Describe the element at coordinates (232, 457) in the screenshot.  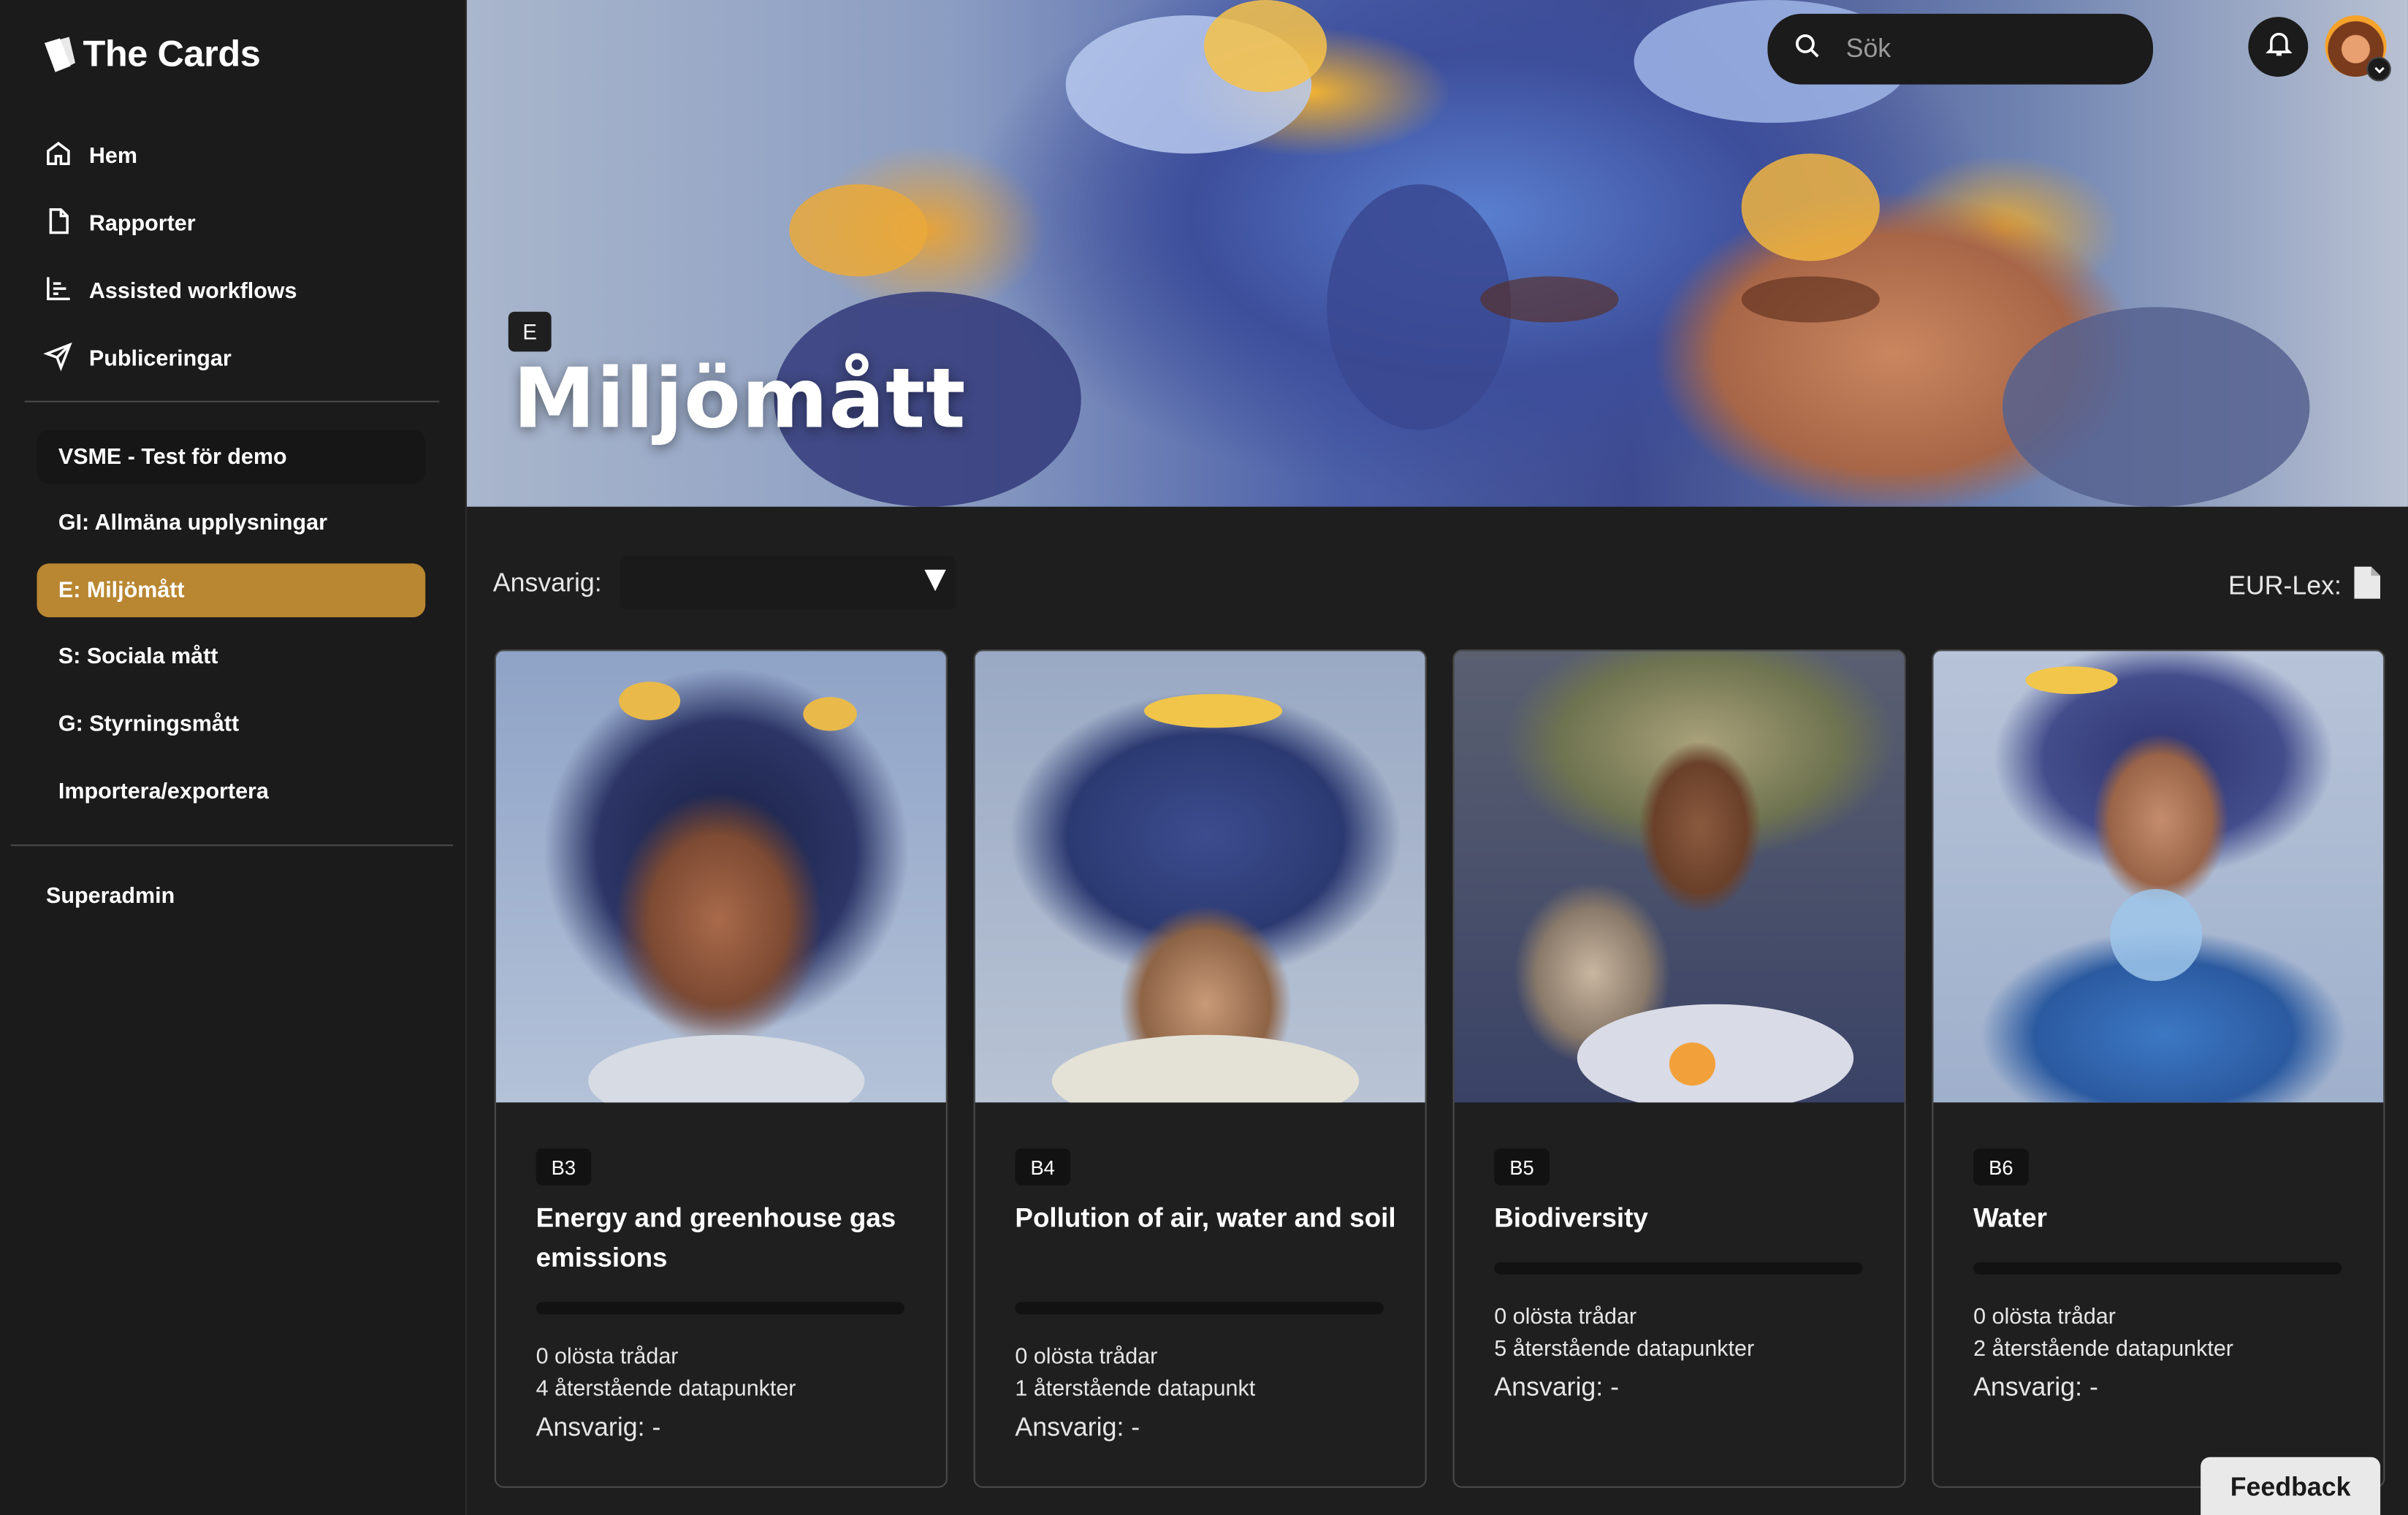
I see `report-title-item: VSME - Test för demo` at that location.